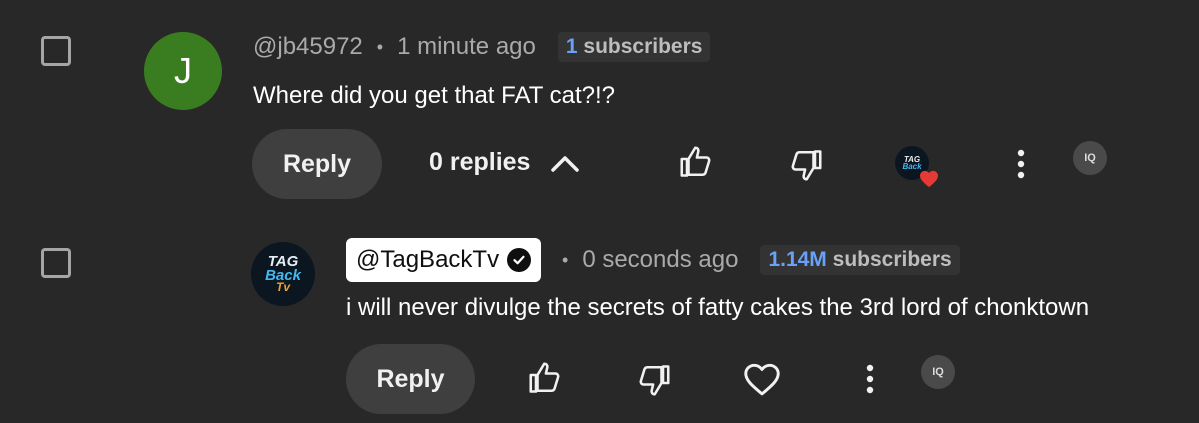 The height and width of the screenshot is (423, 1199). I want to click on channel-avatar: TAG Back Tv, so click(283, 274).